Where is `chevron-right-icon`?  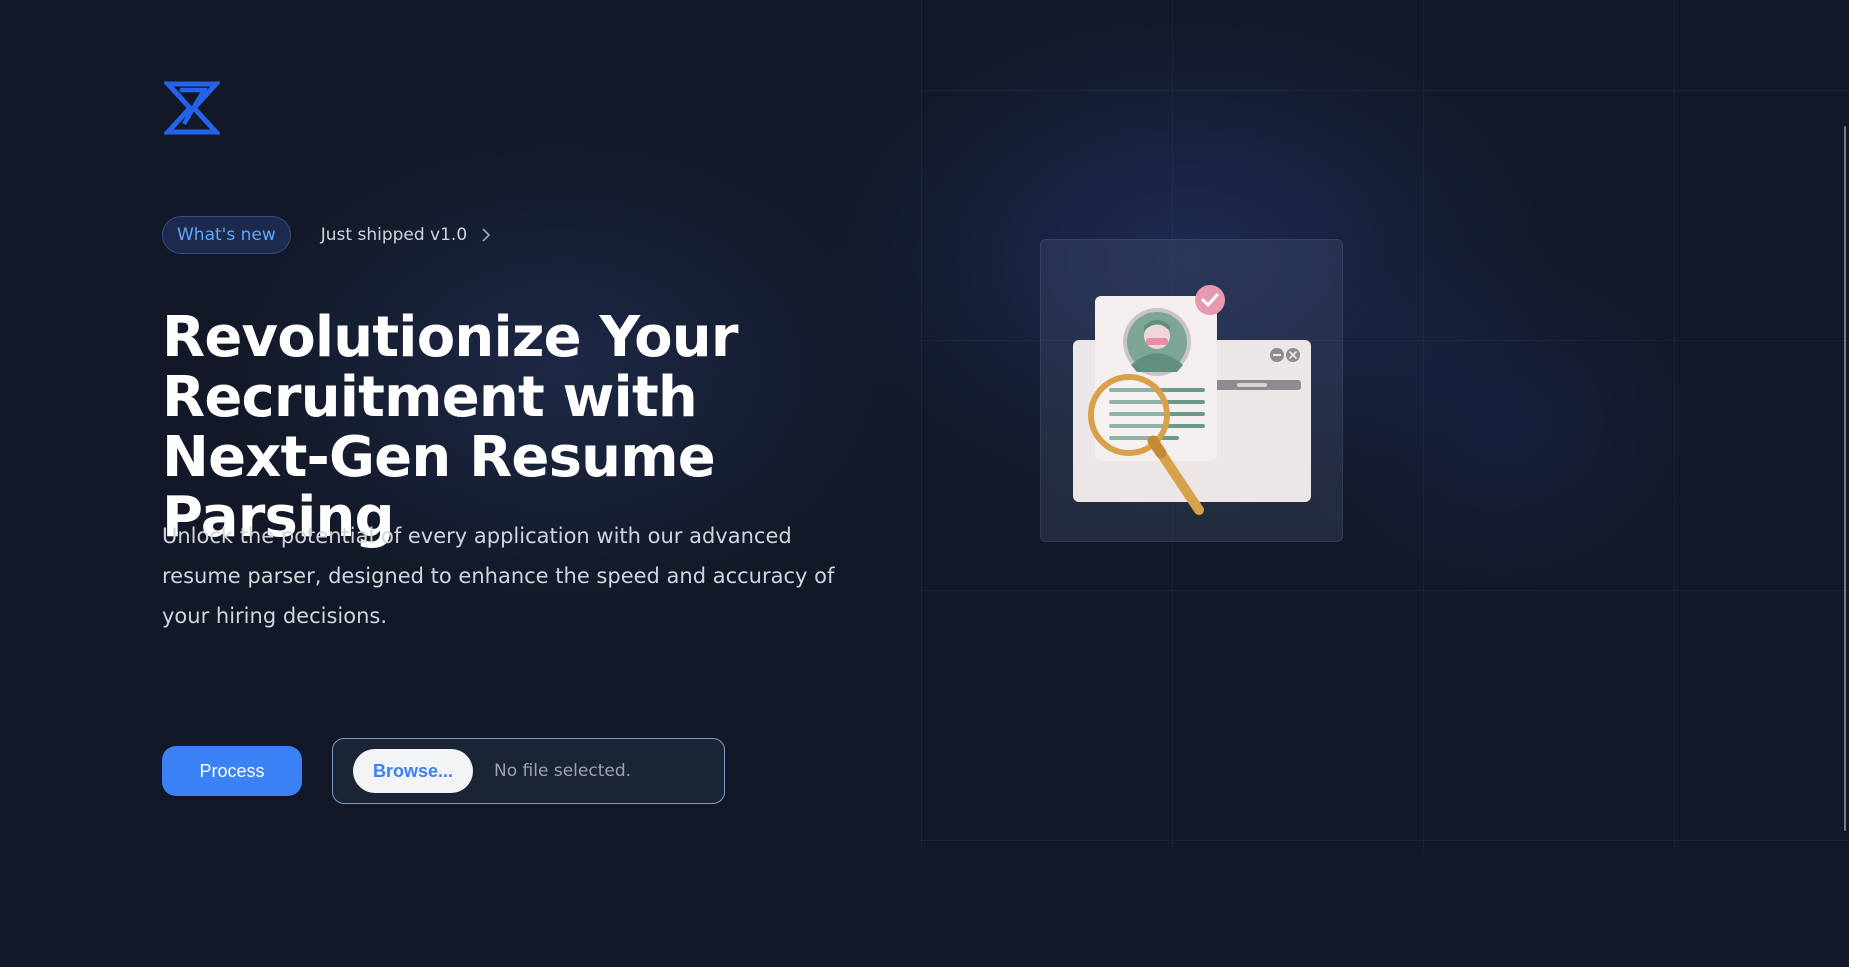
chevron-right-icon is located at coordinates (486, 235).